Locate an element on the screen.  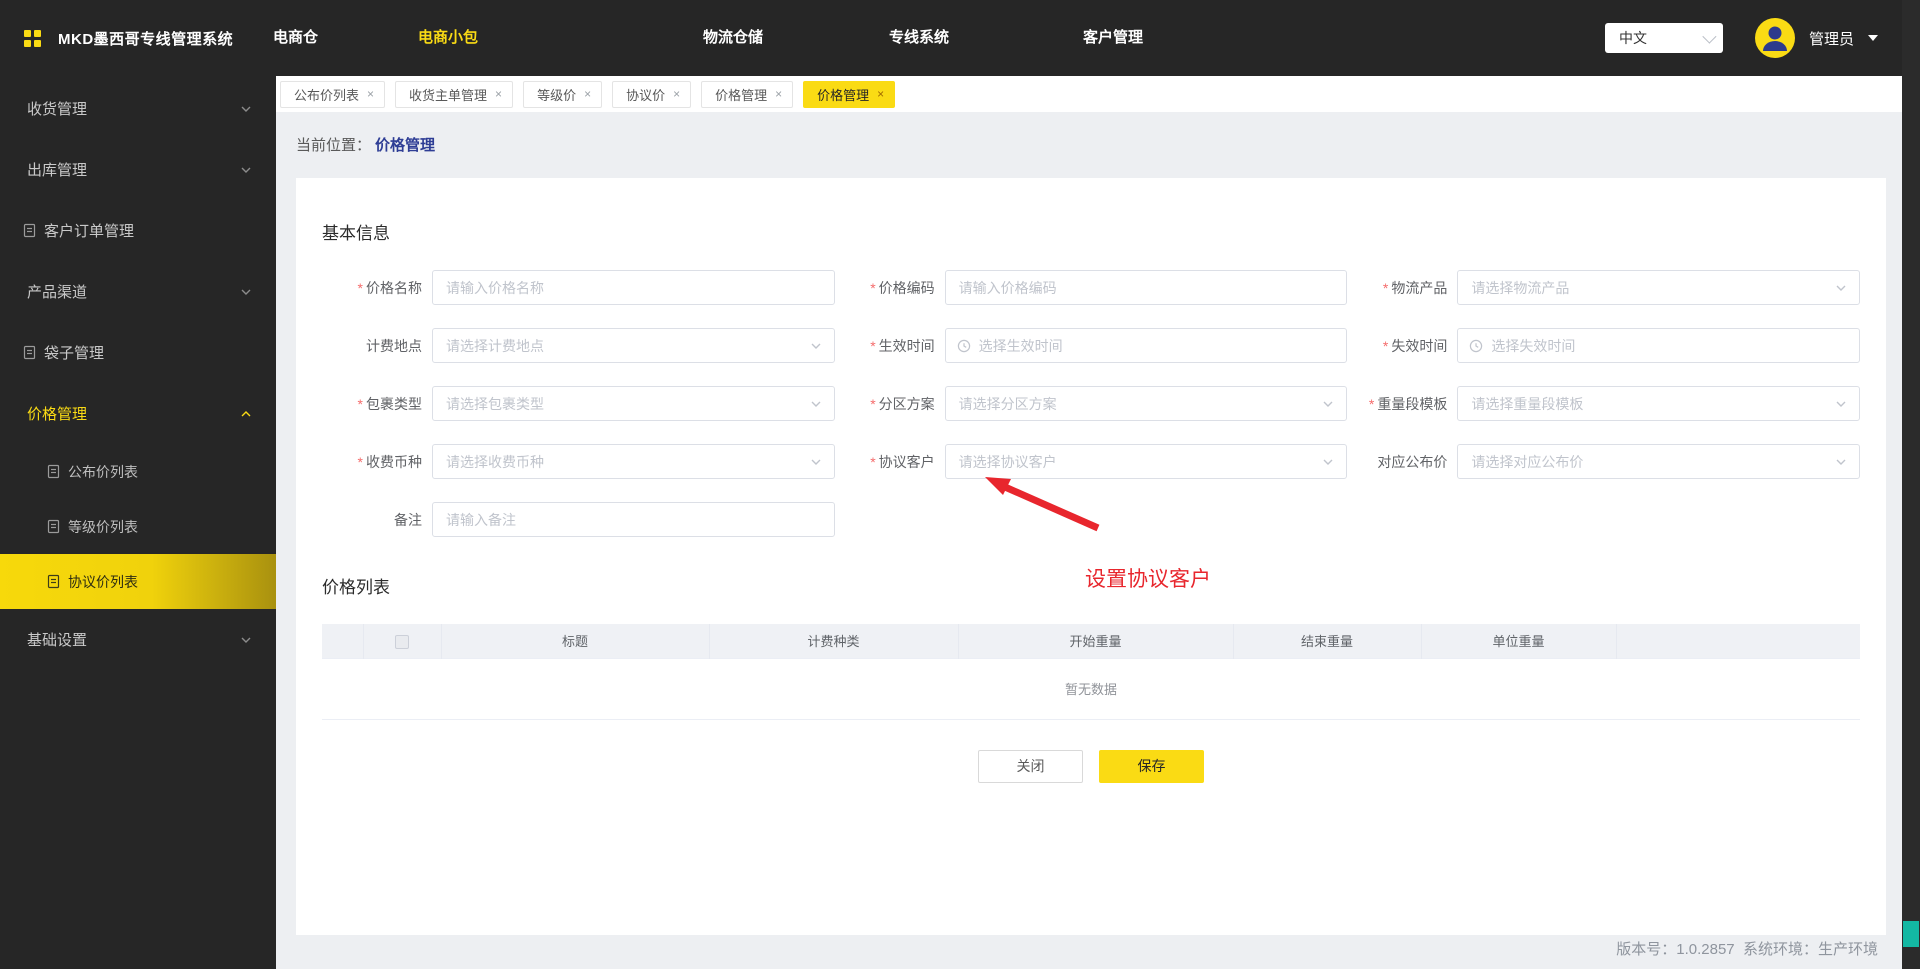
price-code-input: 请输入价格编码 is located at coordinates (1146, 287).